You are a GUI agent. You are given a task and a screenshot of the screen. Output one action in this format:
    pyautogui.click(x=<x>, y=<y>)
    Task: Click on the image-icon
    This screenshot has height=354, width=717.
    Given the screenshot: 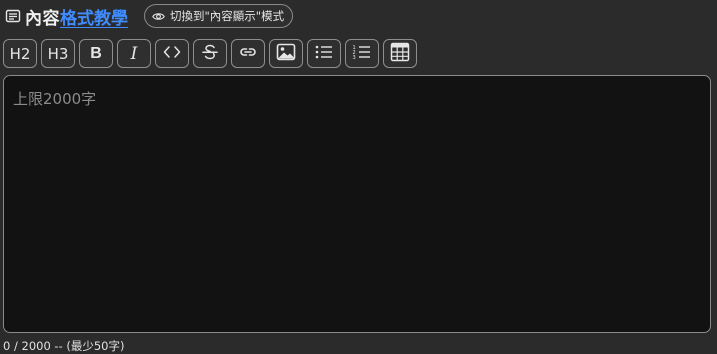 What is the action you would take?
    pyautogui.click(x=286, y=54)
    